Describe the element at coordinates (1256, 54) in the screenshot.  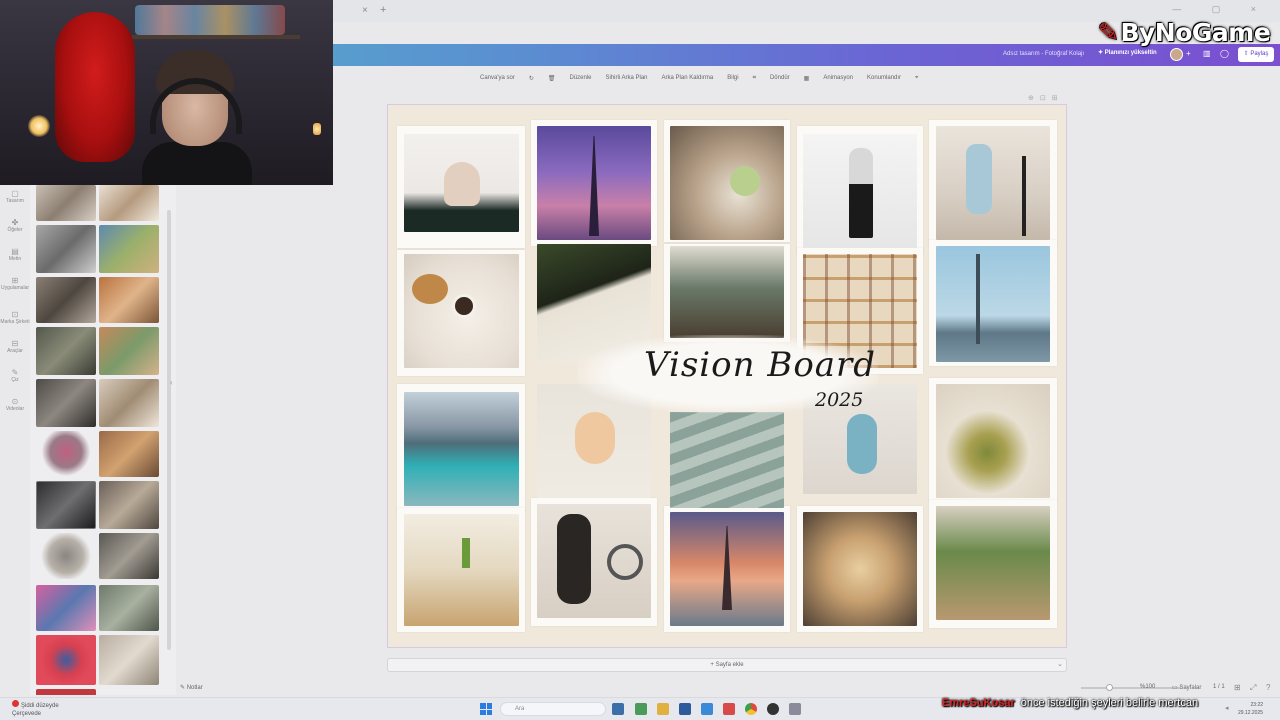
I see `share-button: ⇧ Paylaş` at that location.